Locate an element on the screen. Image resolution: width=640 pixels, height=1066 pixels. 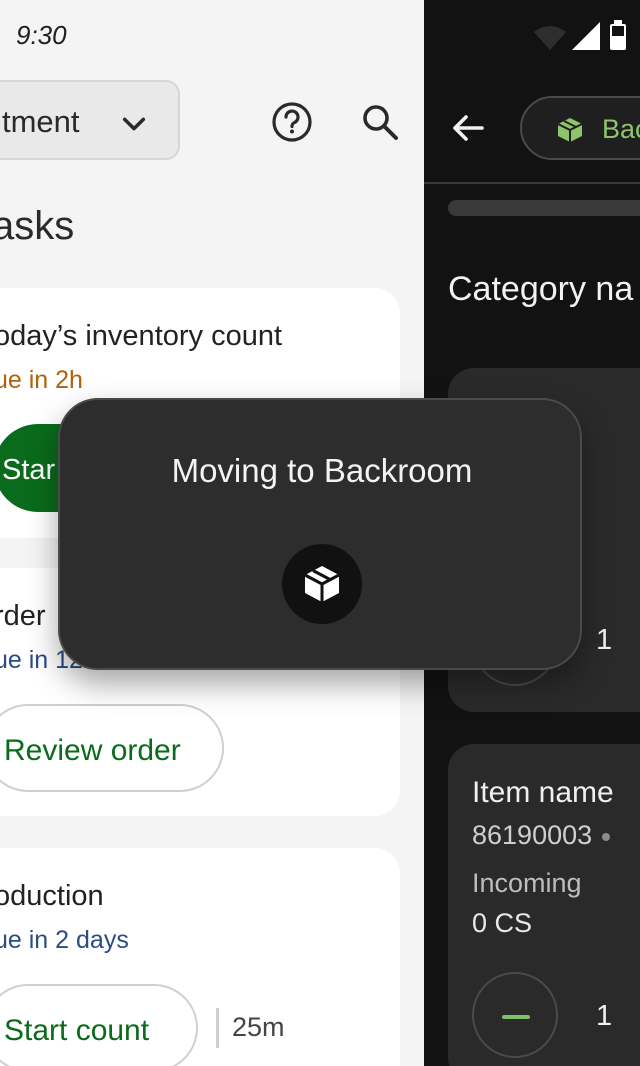
search-icon is located at coordinates (380, 122).